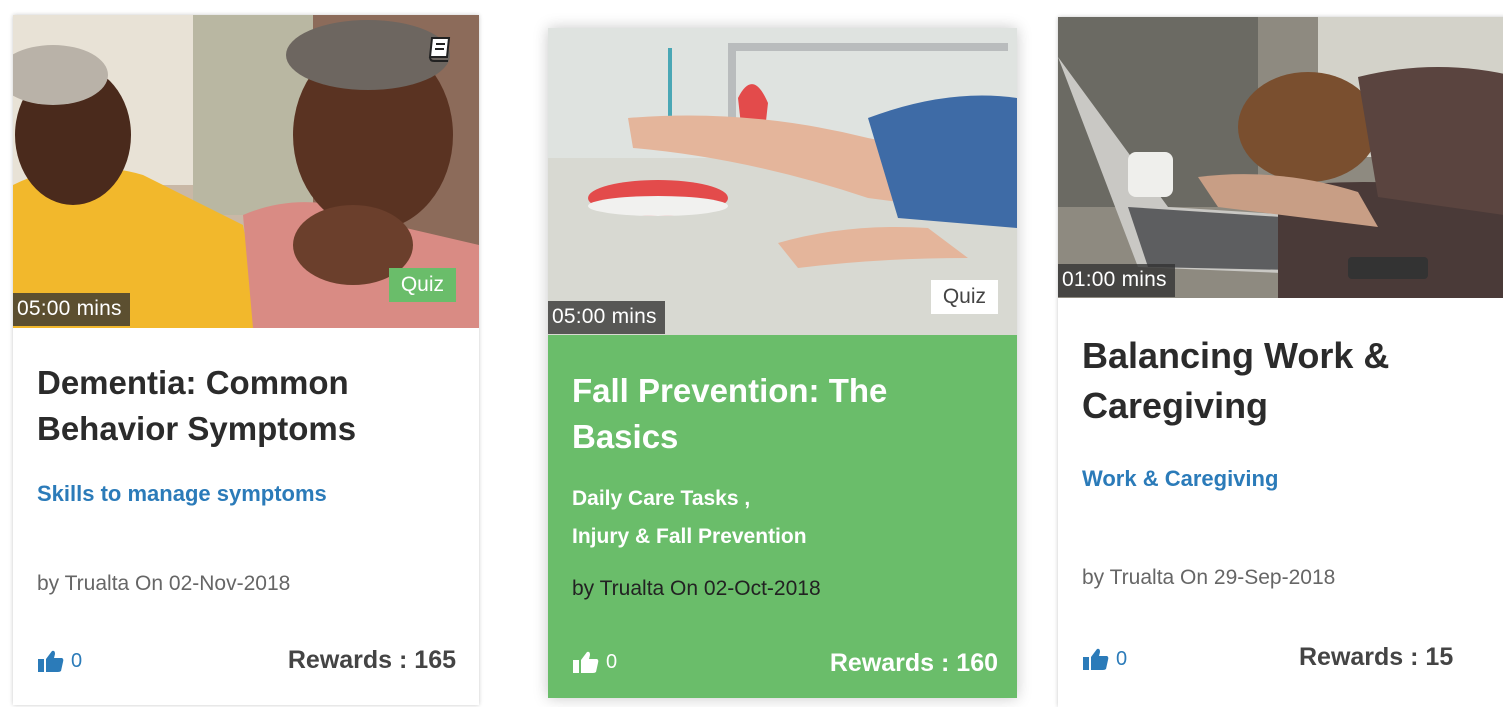  I want to click on category-line: Daily Care Tasks ,, so click(789, 499).